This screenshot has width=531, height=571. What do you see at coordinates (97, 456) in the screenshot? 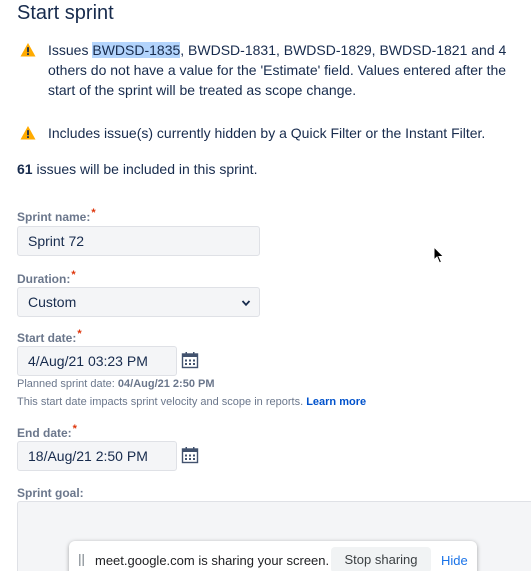
I see `end-date-input: 18/Aug/21 2:50 PM` at bounding box center [97, 456].